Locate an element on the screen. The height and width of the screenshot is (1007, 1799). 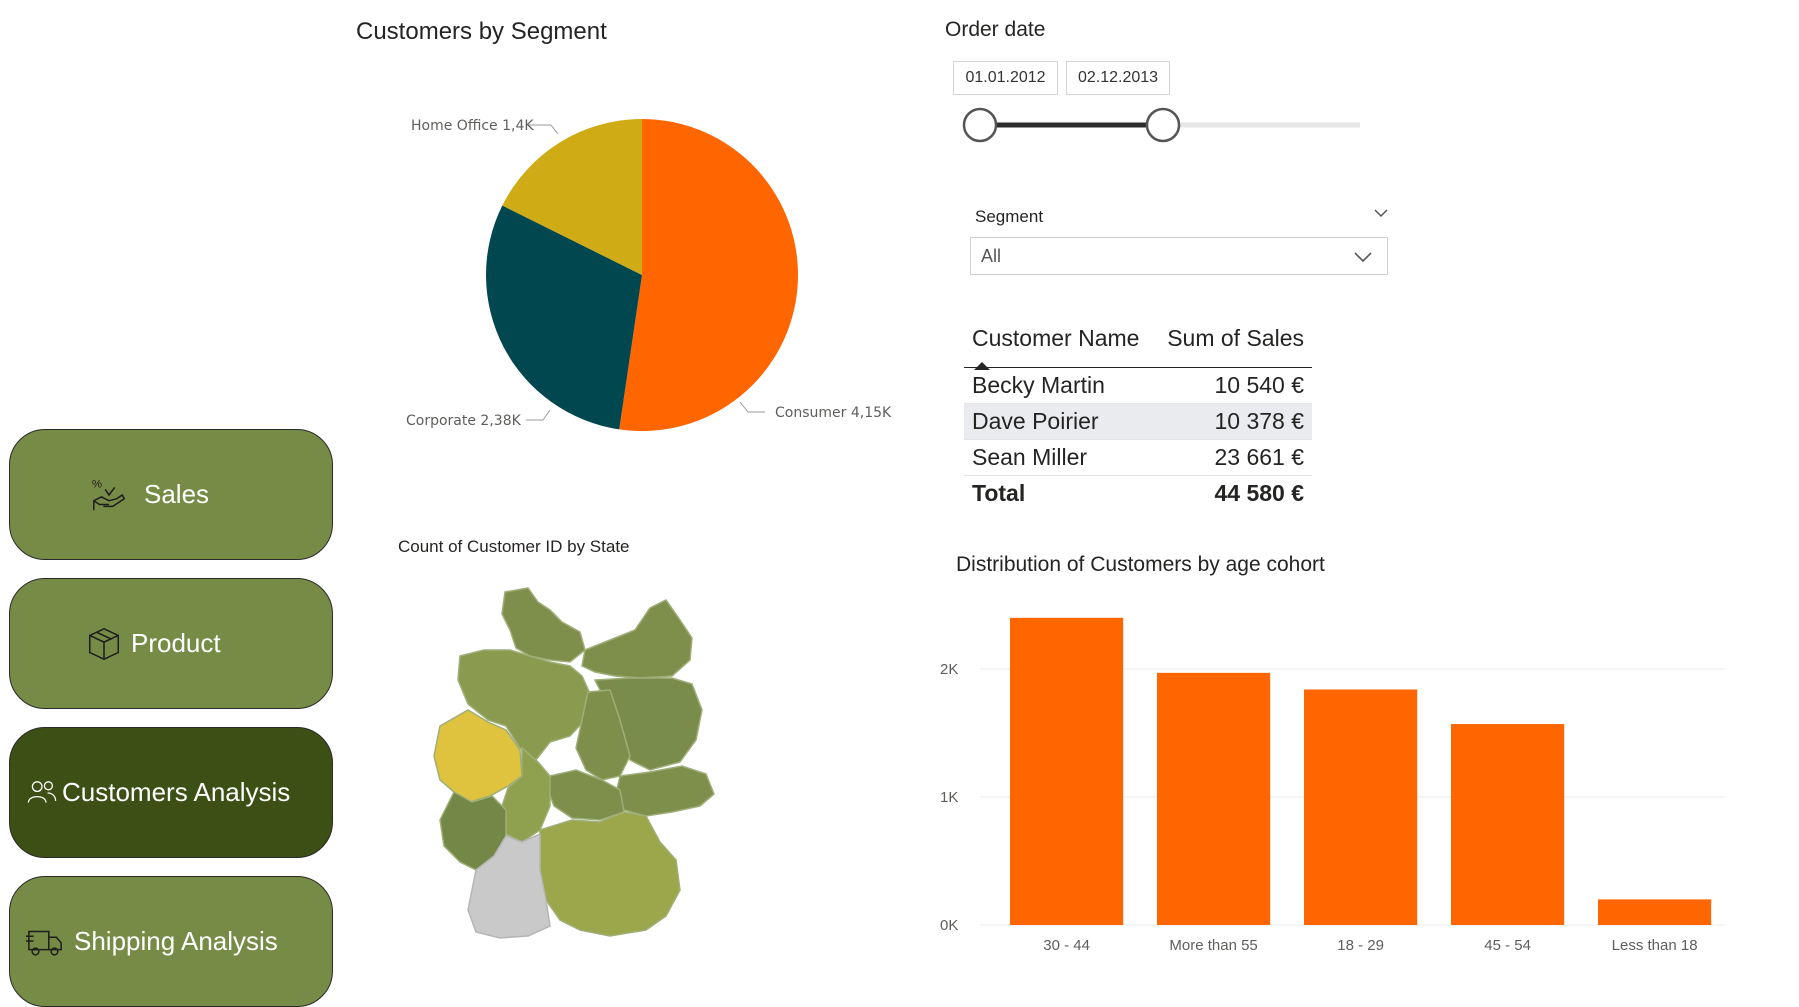
table-header-row: Customer Name Sum of Sales is located at coordinates (1138, 347).